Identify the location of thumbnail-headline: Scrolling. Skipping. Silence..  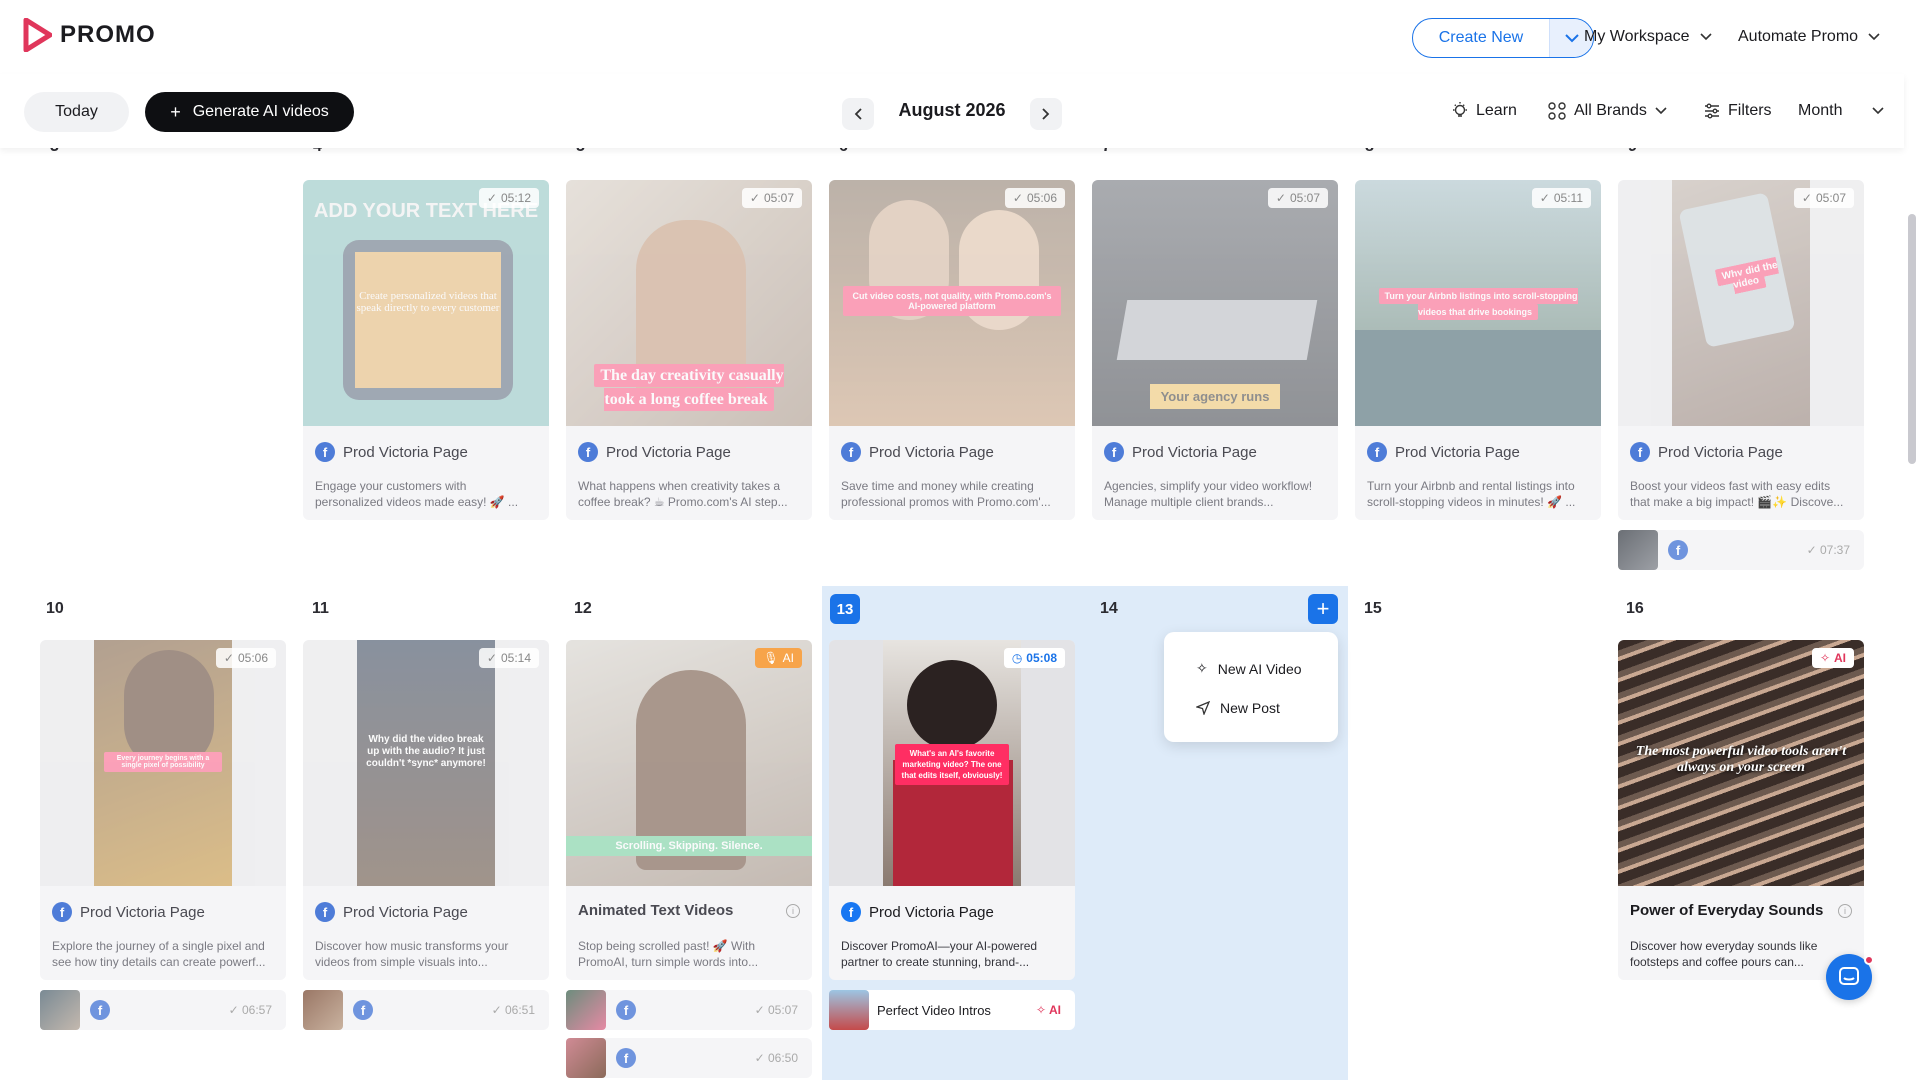
(689, 846).